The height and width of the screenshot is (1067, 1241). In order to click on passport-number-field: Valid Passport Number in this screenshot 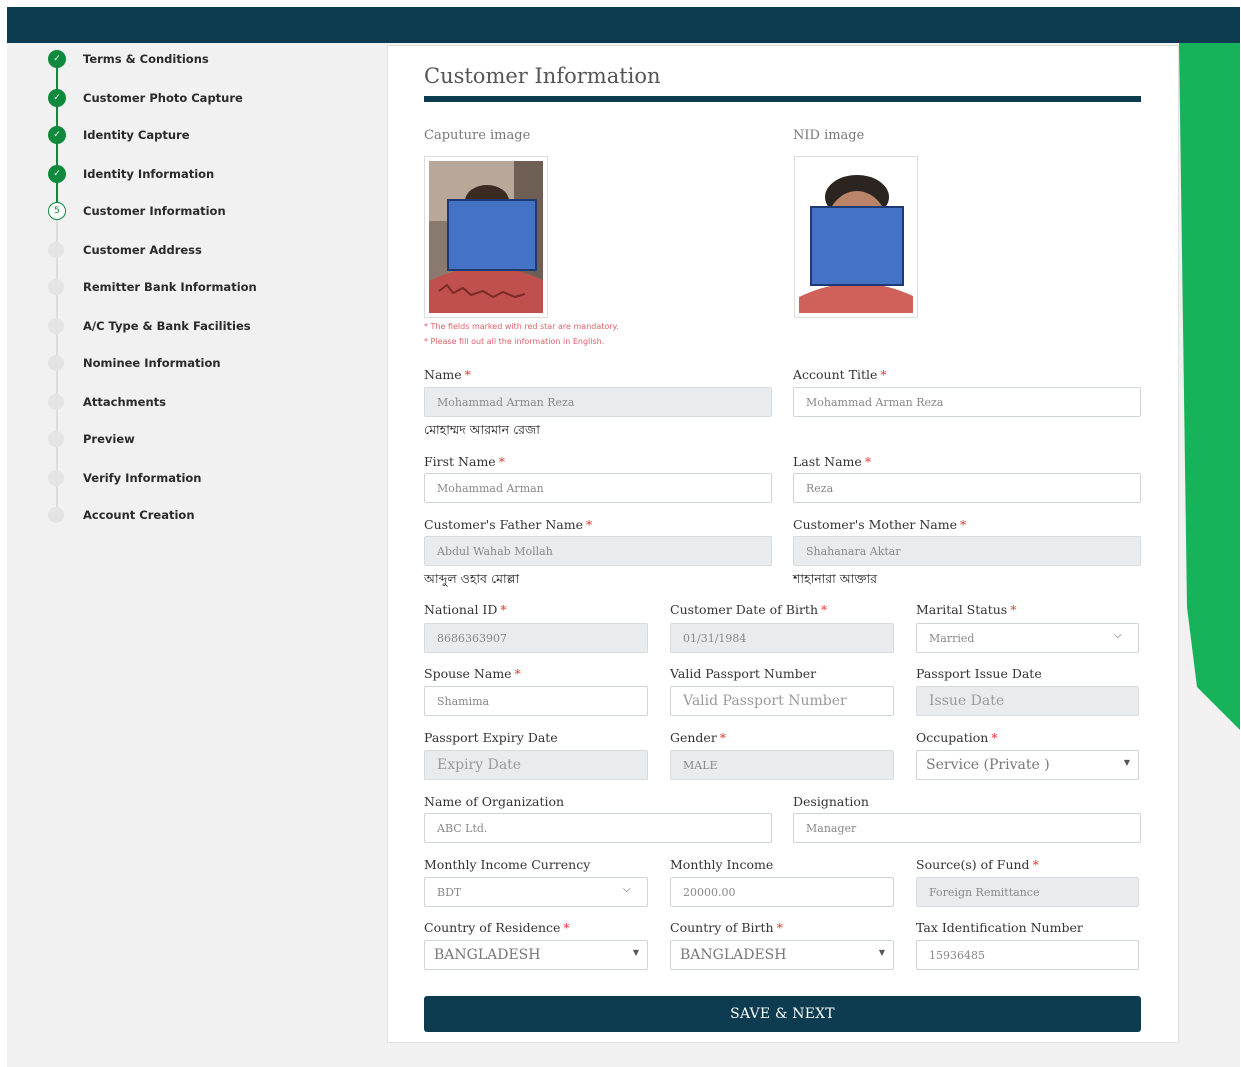, I will do `click(782, 701)`.